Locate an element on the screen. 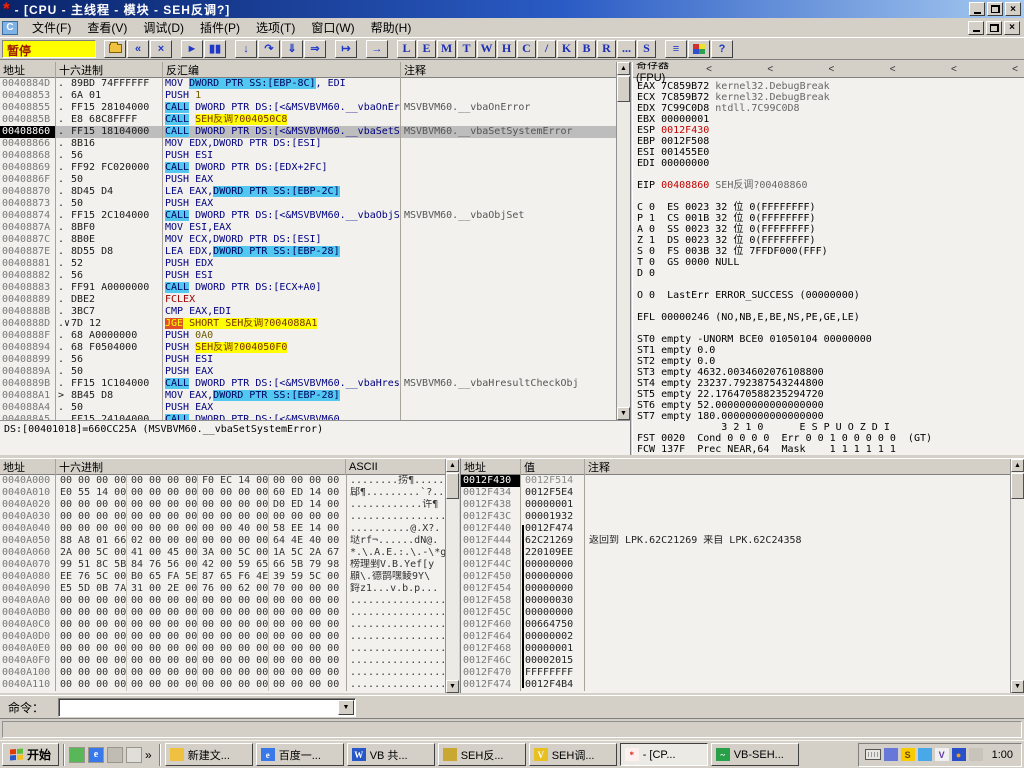  register-line: ST6 empty 52.000000000000000000 is located at coordinates (828, 405).